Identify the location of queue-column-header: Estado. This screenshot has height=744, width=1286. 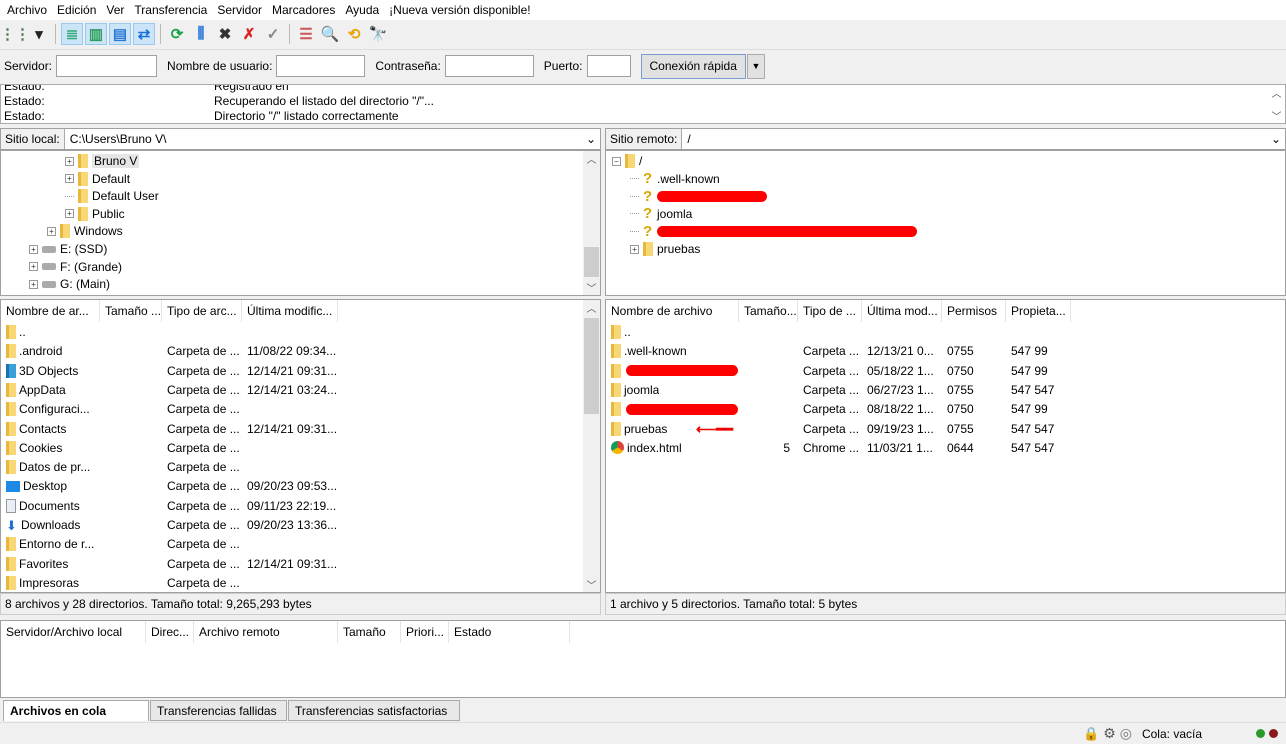
(509, 632).